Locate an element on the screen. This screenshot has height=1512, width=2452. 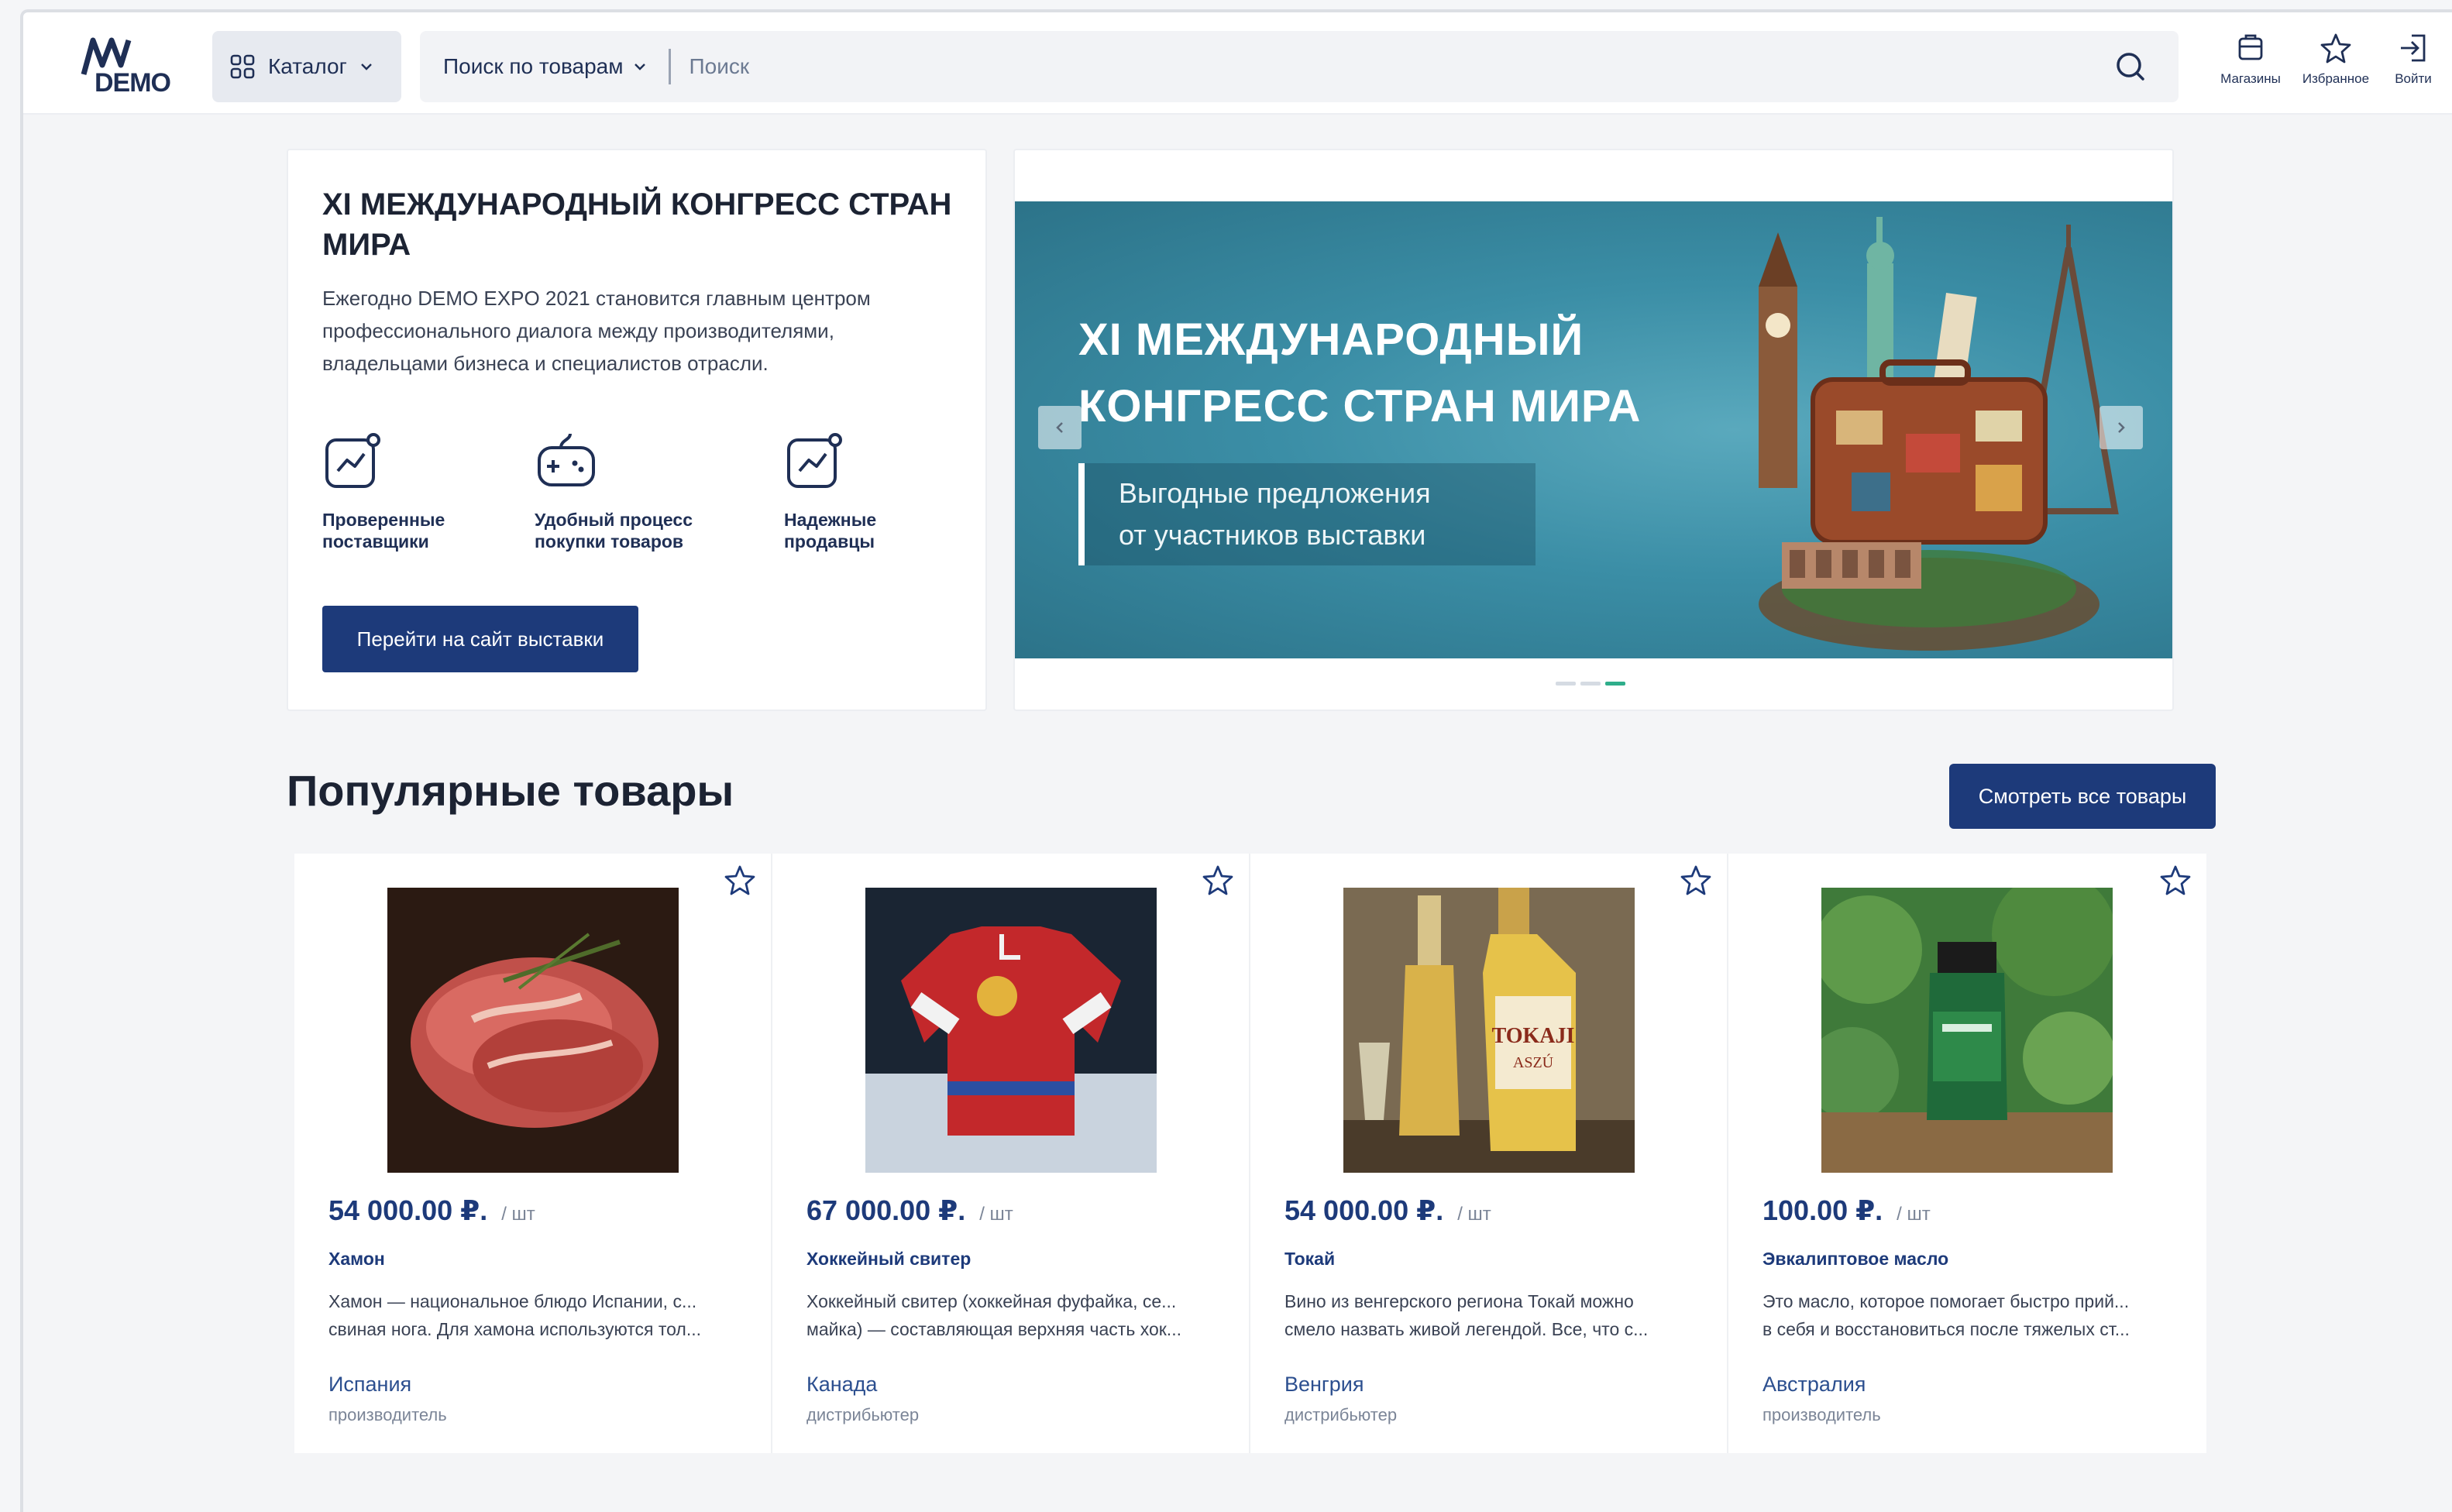
svg-text: ASZÚ is located at coordinates (1533, 1062).